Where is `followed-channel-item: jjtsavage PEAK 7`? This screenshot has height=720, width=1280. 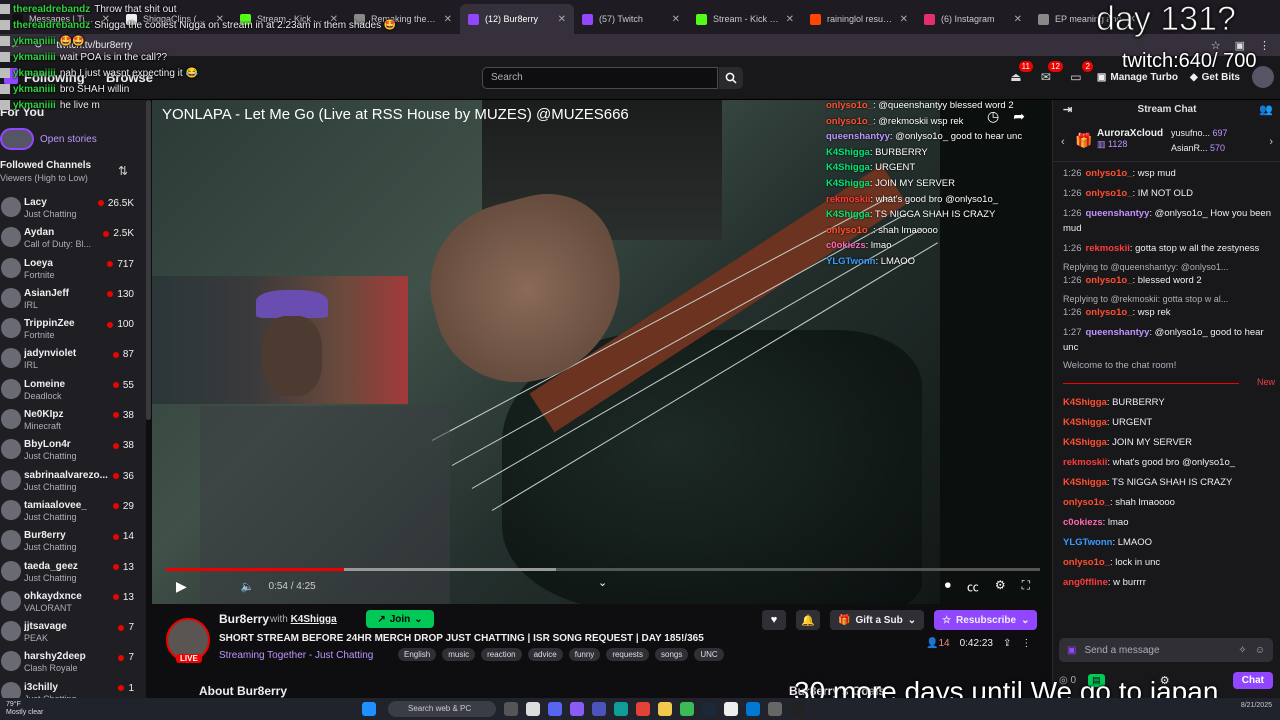 followed-channel-item: jjtsavage PEAK 7 is located at coordinates (70, 632).